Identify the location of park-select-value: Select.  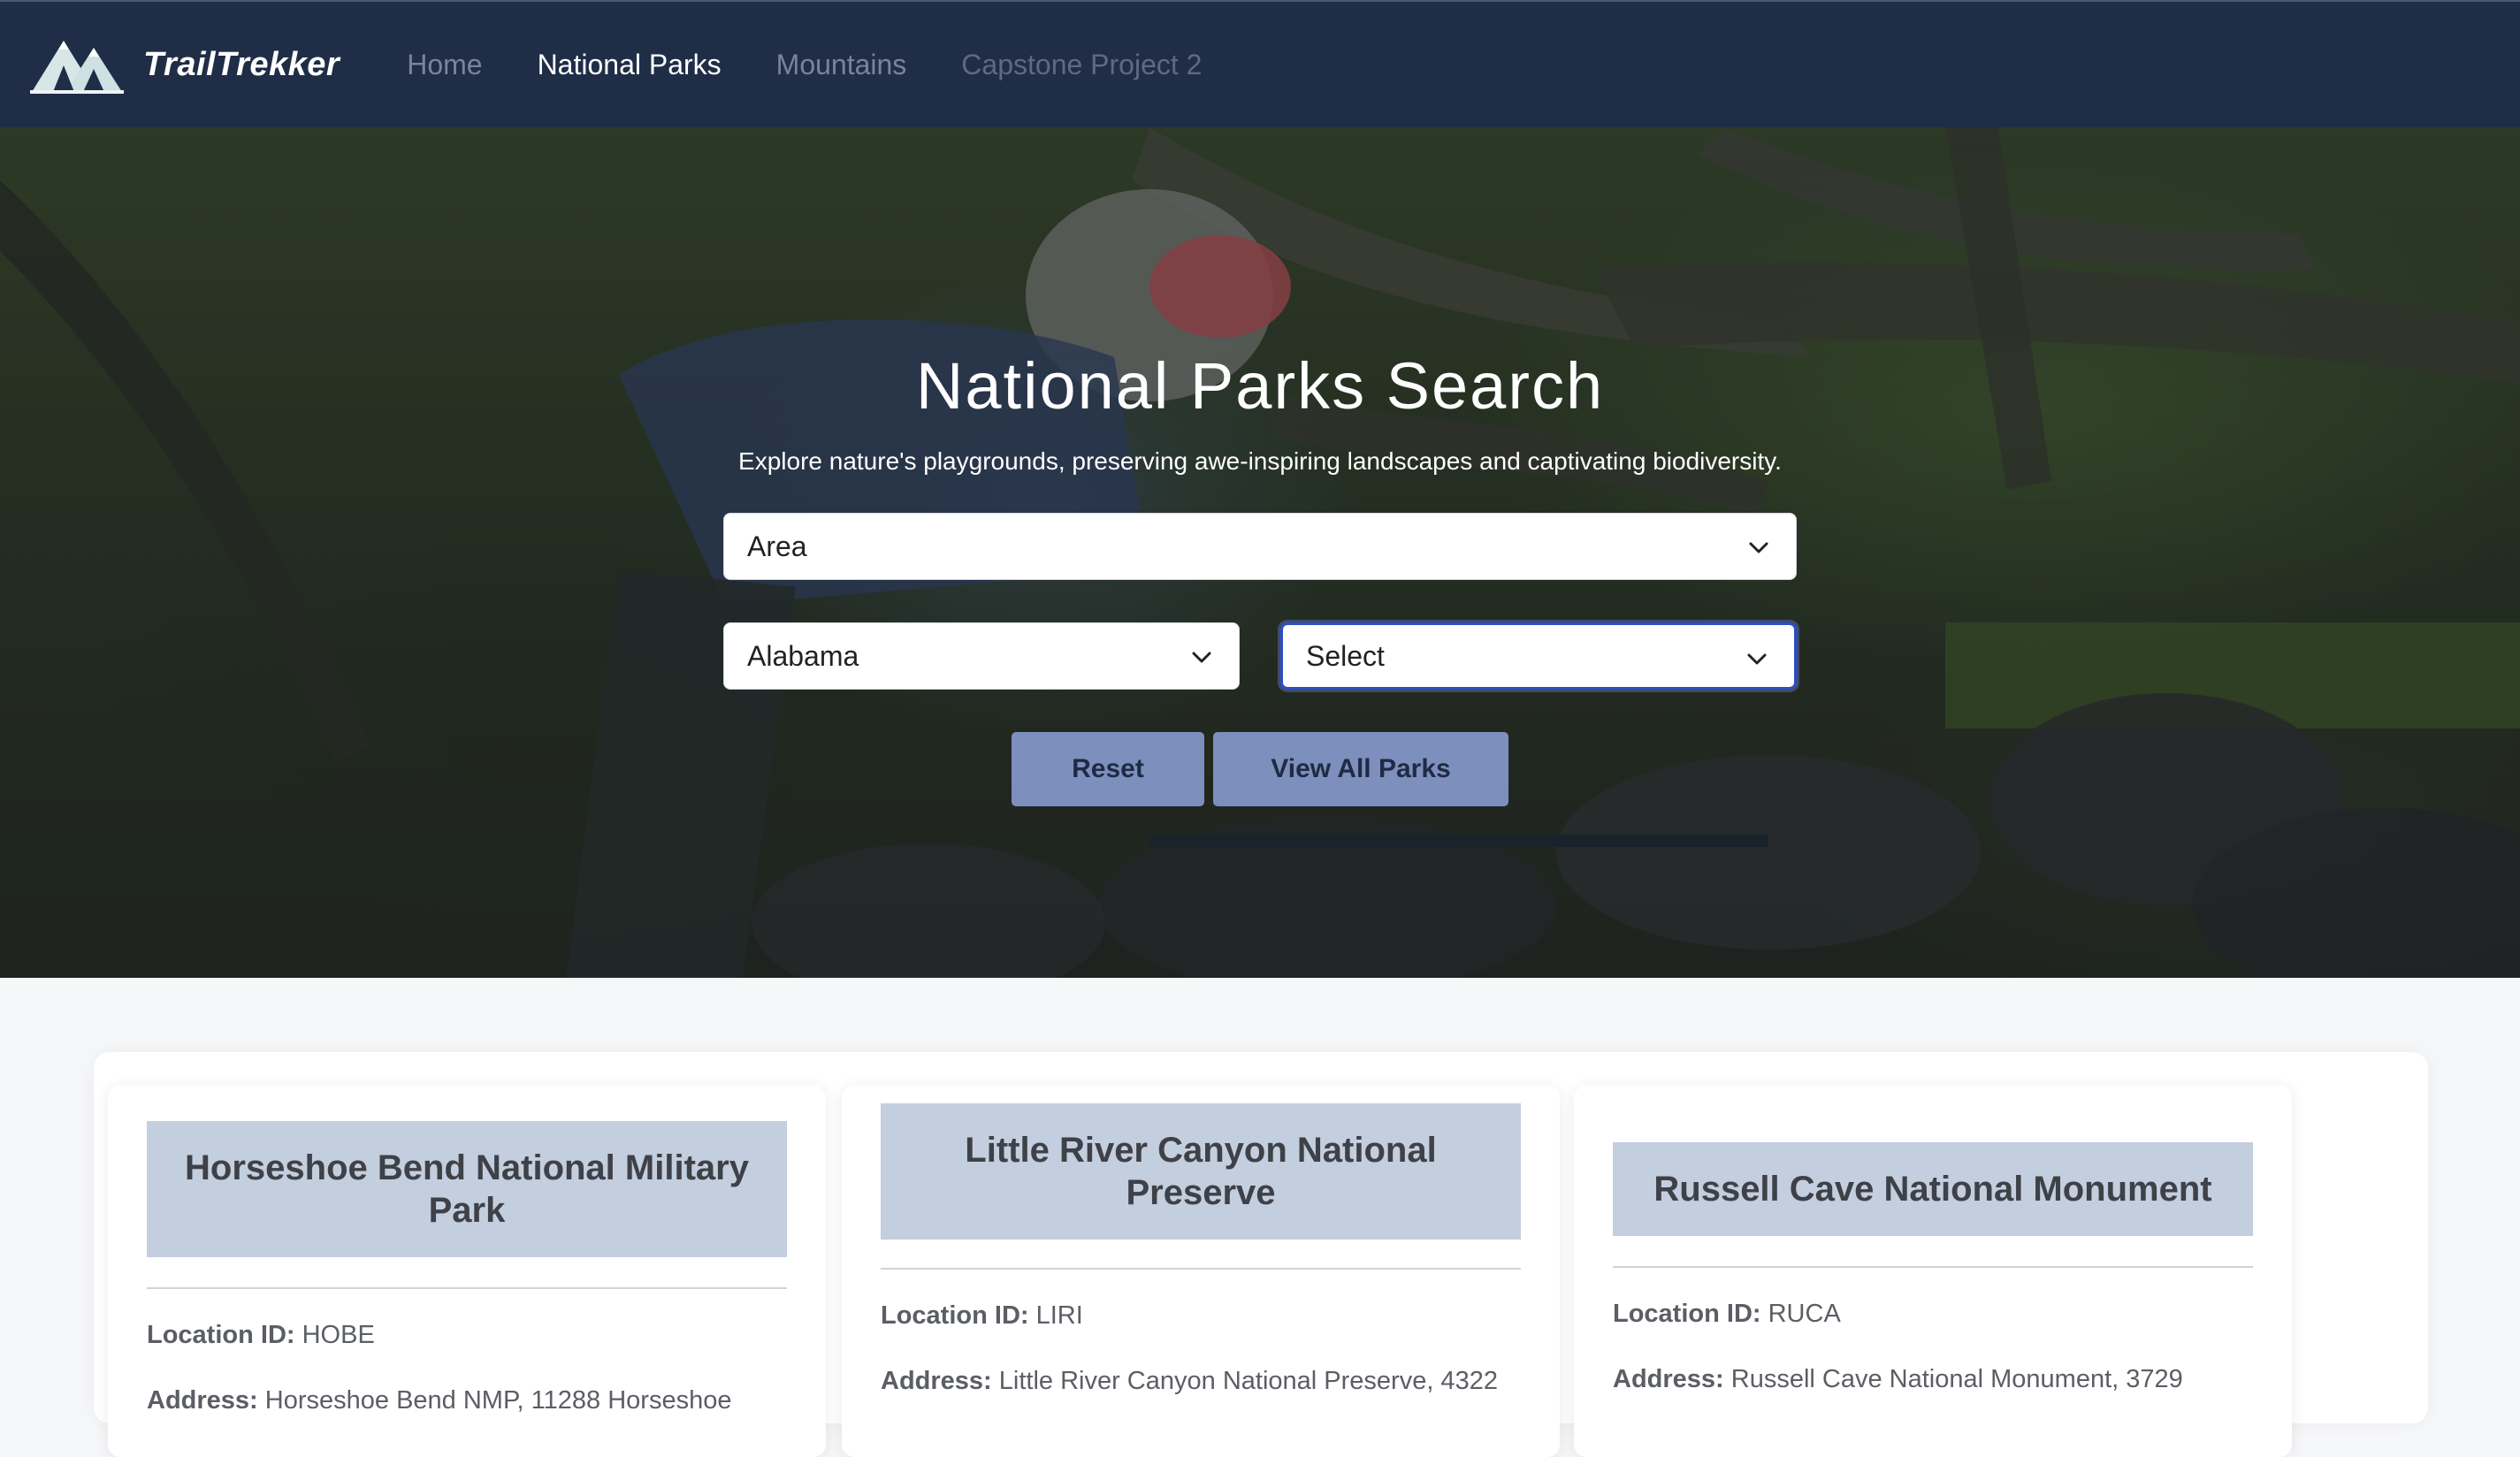
(1345, 655).